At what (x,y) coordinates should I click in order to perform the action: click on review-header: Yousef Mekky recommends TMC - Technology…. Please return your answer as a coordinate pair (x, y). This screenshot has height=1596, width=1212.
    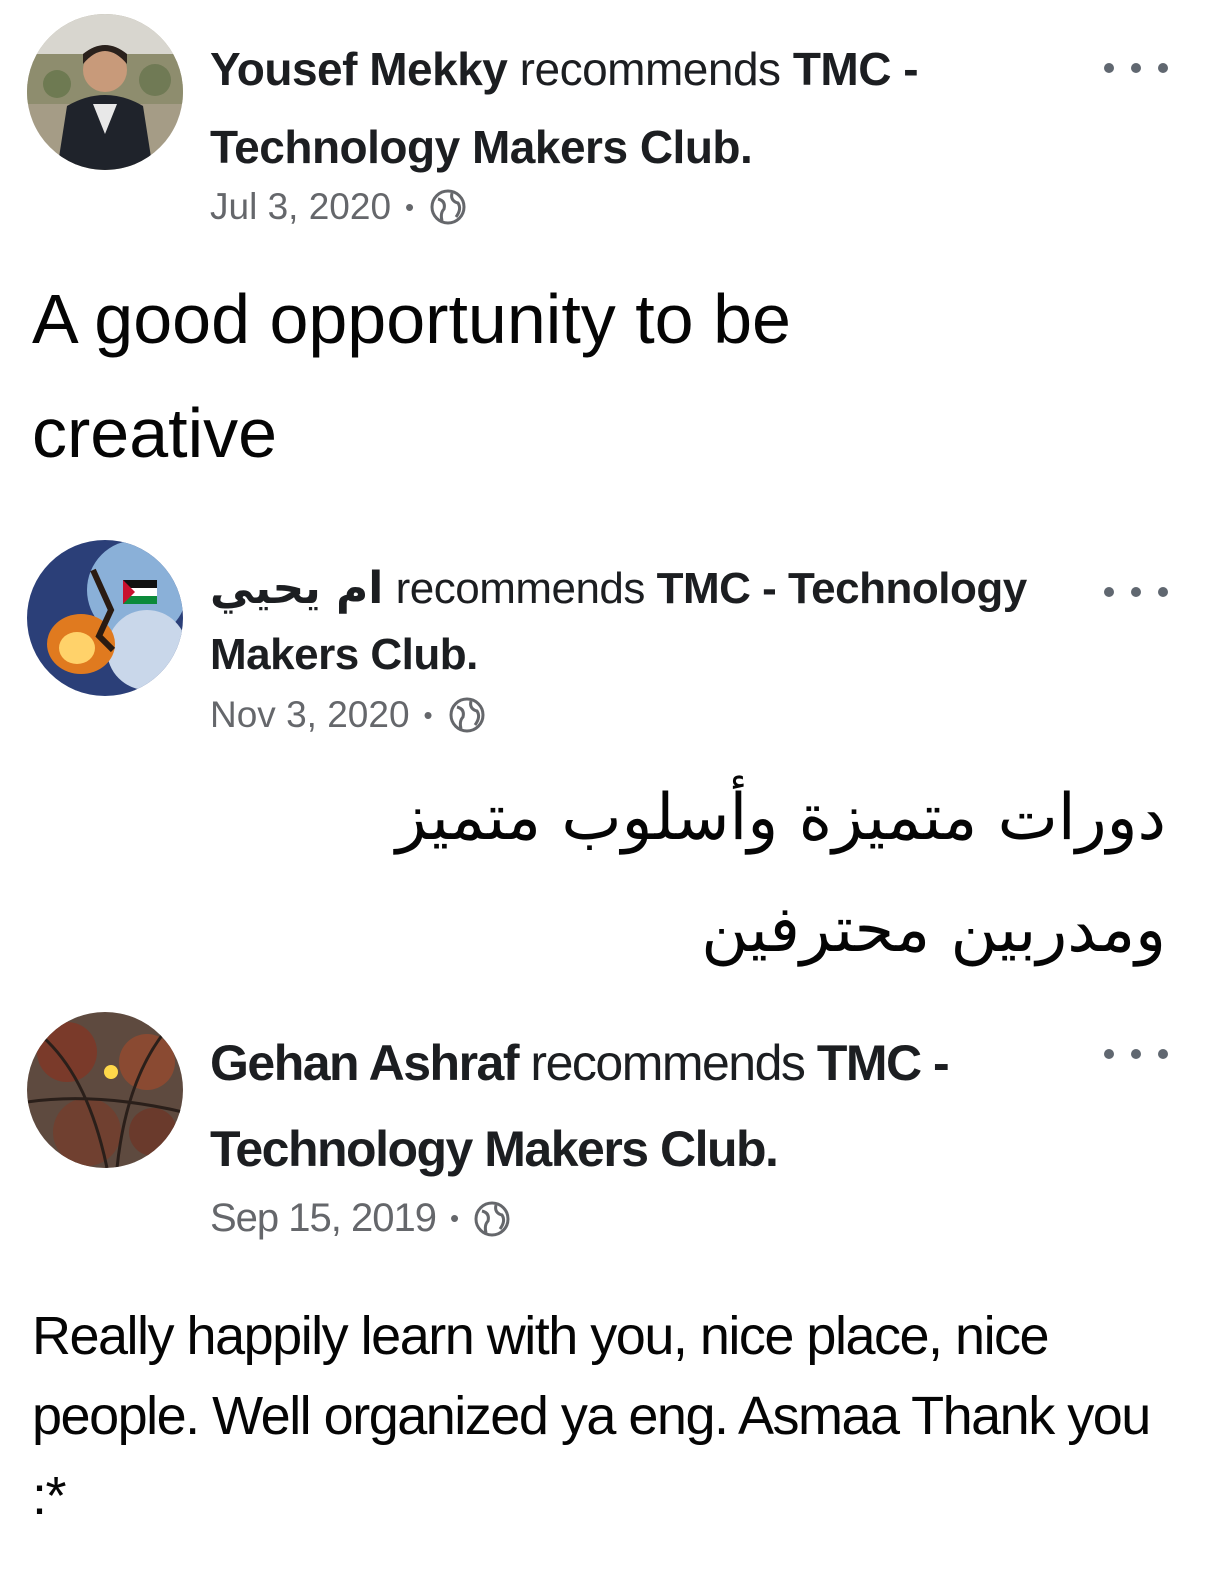
    Looking at the image, I should click on (630, 108).